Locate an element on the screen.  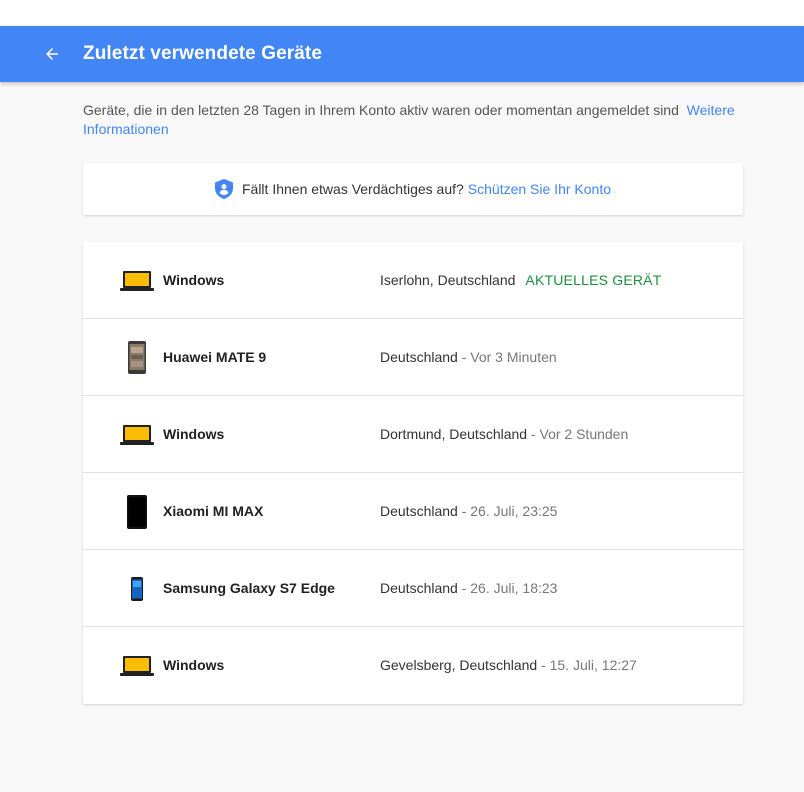
app-bar: Zuletzt verwendete Geräte is located at coordinates (402, 54).